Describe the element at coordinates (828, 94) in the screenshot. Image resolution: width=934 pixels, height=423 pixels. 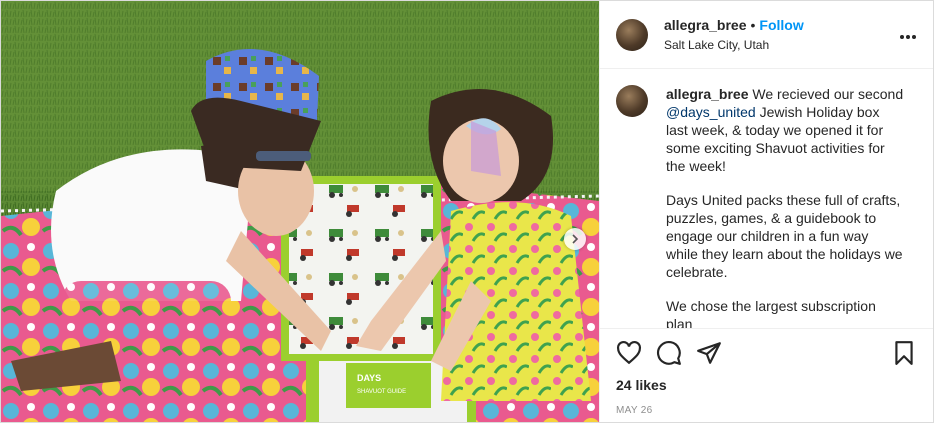
I see `caption-text-start: We recieved our second` at that location.